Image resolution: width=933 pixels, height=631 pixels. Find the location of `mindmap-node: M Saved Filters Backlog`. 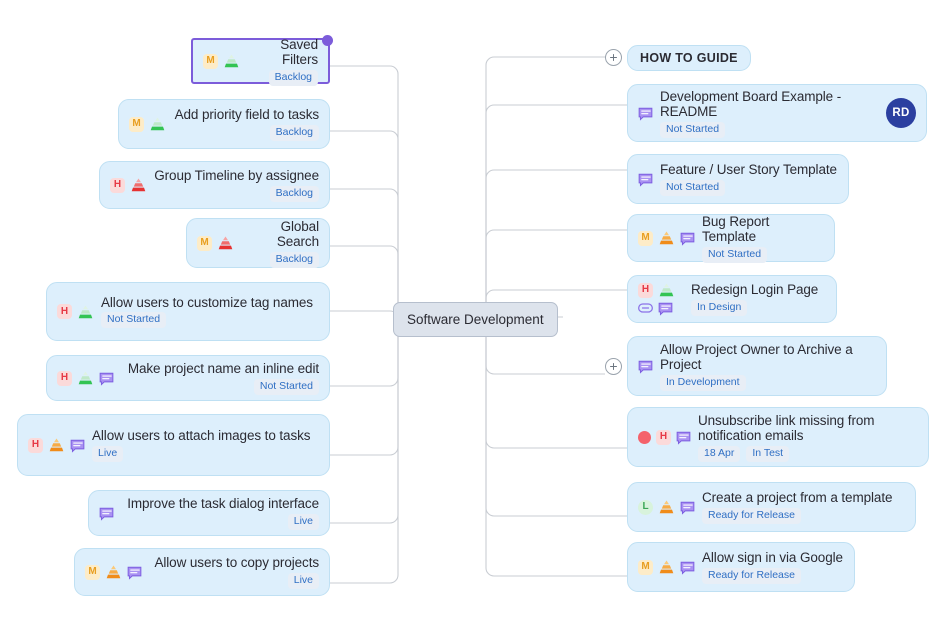

mindmap-node: M Saved Filters Backlog is located at coordinates (262, 60).